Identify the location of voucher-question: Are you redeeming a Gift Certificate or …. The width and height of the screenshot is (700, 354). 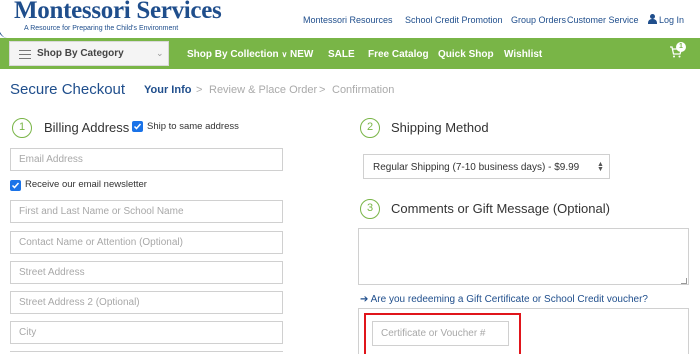
(509, 299).